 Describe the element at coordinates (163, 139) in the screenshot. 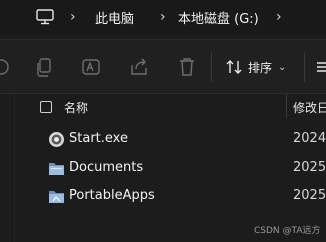

I see `file-row: Start.exe 2024/` at that location.